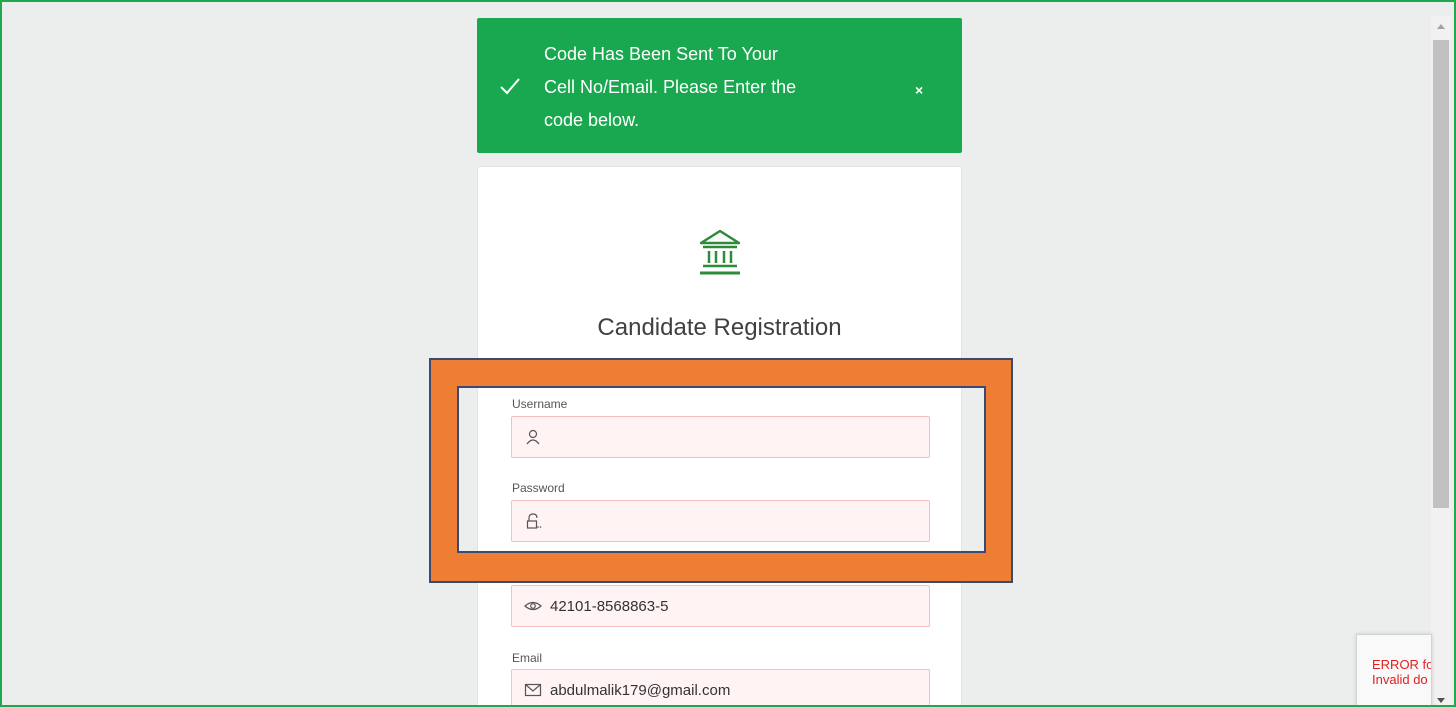 The image size is (1456, 707). Describe the element at coordinates (919, 90) in the screenshot. I see `toast-close-button: ×` at that location.